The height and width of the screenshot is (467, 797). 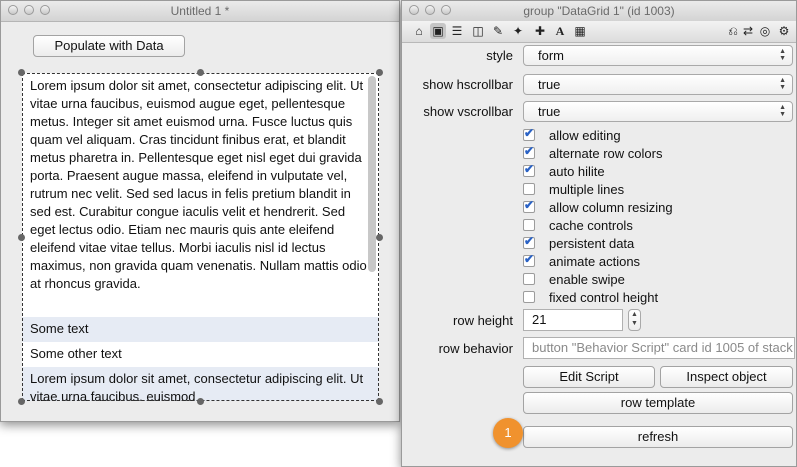 I want to click on grid-icon: ▦, so click(x=580, y=31).